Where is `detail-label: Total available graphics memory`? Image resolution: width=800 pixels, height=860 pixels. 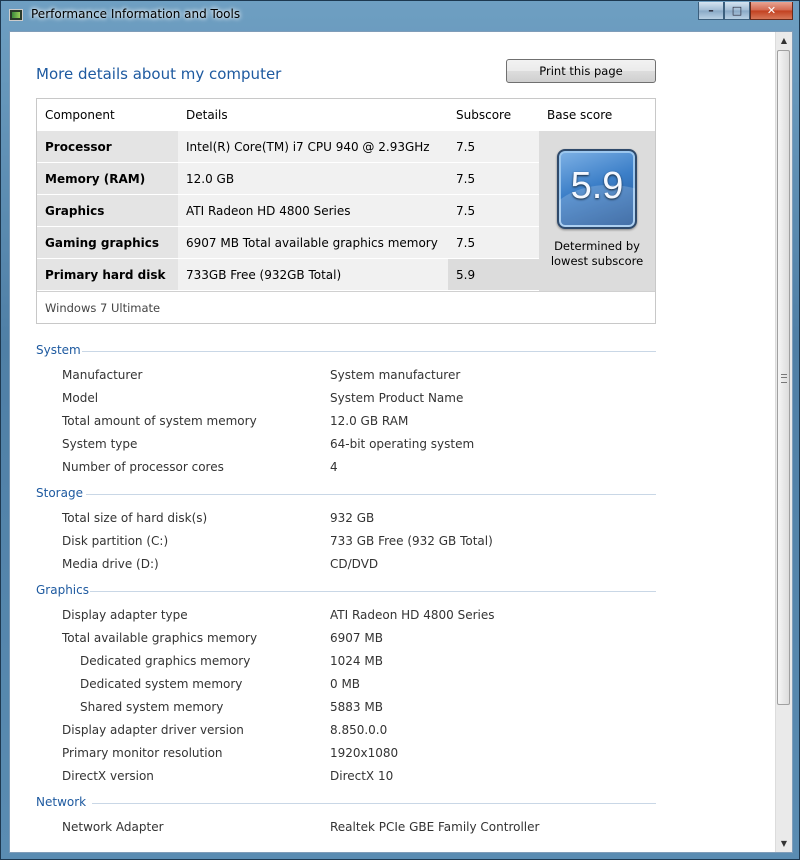
detail-label: Total available graphics memory is located at coordinates (160, 638).